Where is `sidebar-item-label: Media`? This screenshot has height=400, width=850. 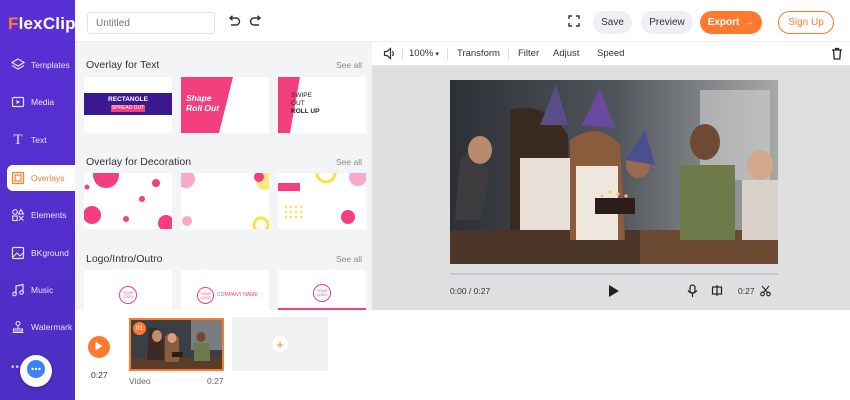 sidebar-item-label: Media is located at coordinates (43, 102).